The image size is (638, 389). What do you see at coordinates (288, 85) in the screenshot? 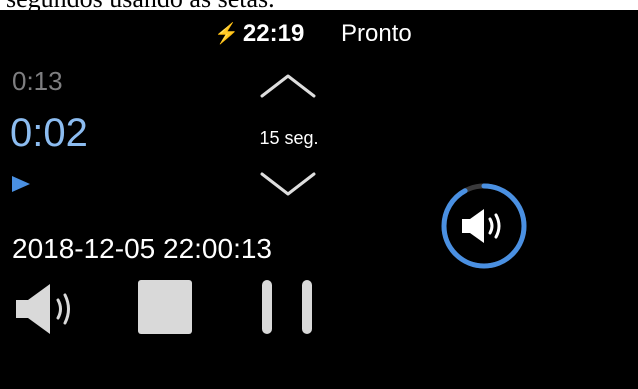
I see `chevron-up-icon` at bounding box center [288, 85].